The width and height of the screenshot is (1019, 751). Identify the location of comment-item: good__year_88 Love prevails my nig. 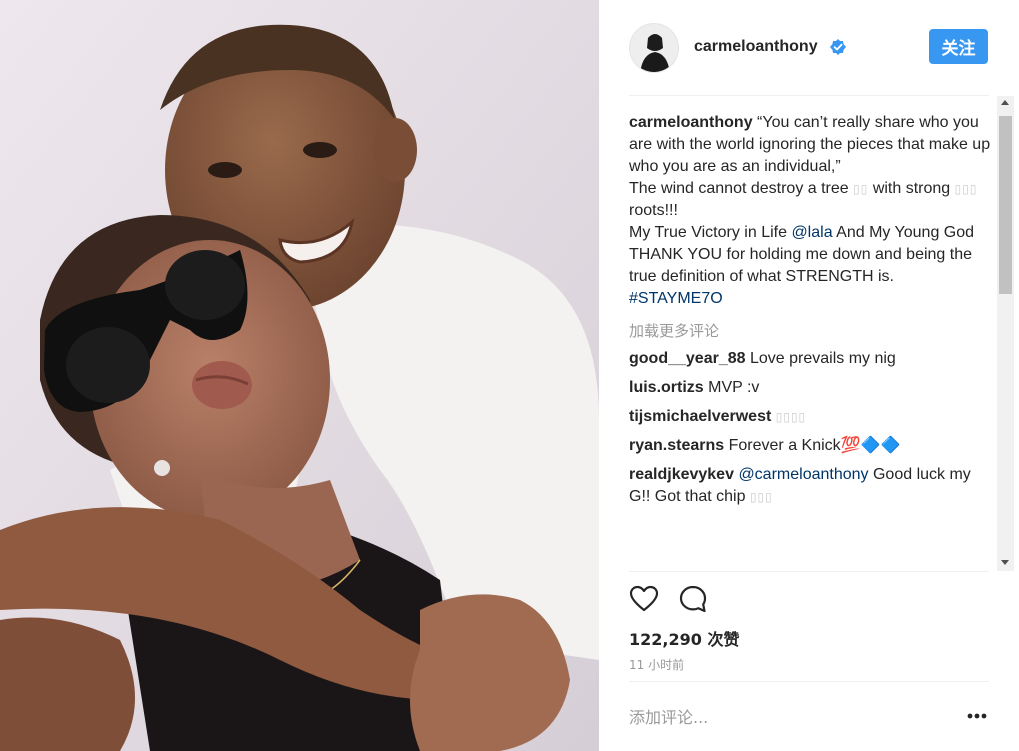
(810, 359).